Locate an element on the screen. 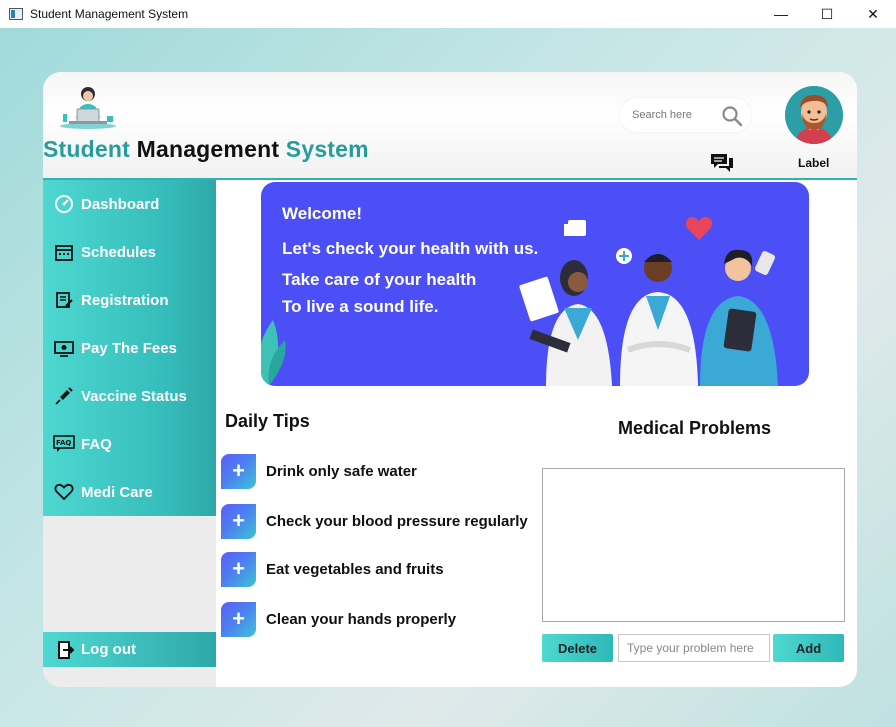 The image size is (896, 727). brand-word-system: System is located at coordinates (327, 149).